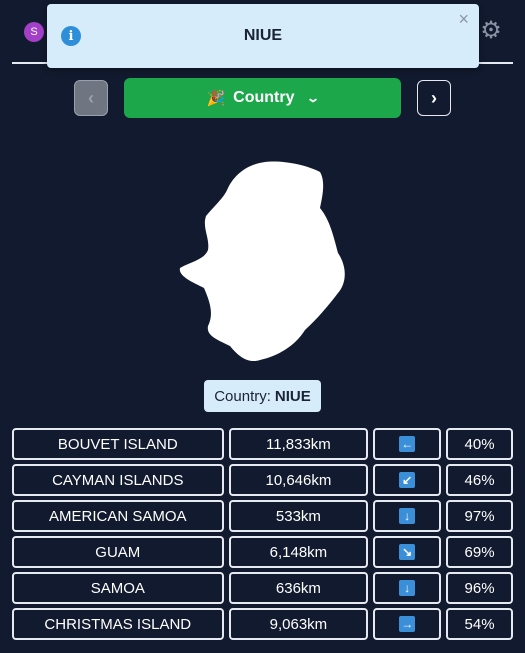  Describe the element at coordinates (118, 444) in the screenshot. I see `guess-country-name: BOUVET ISLAND` at that location.